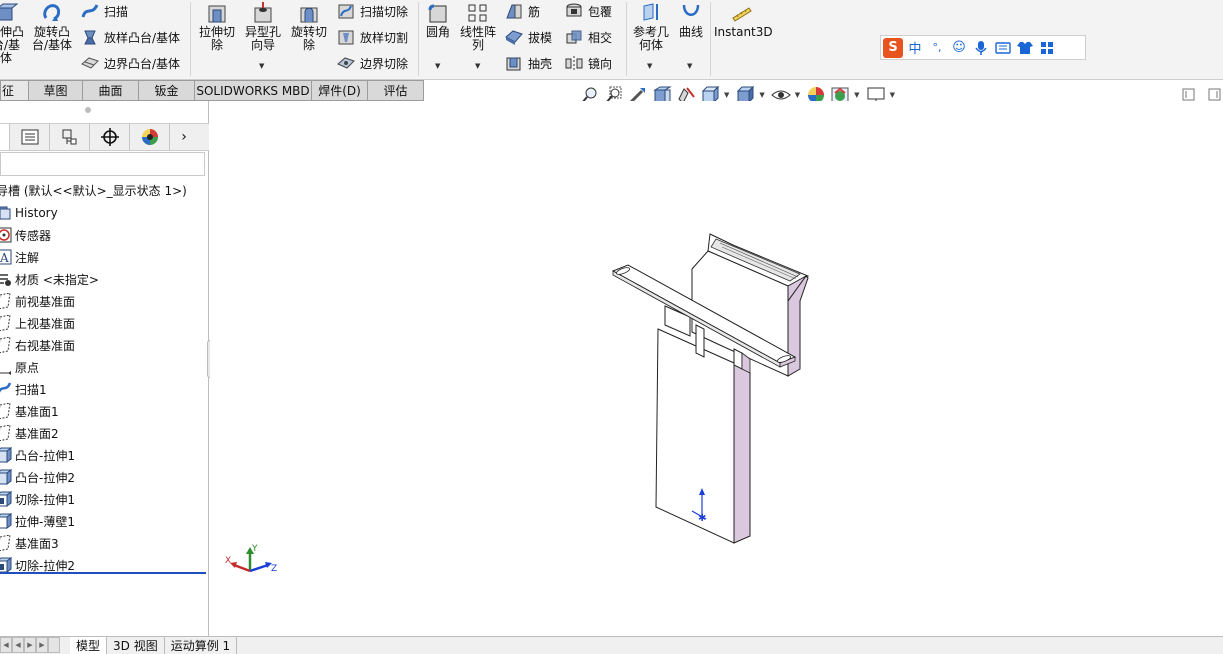  I want to click on panel-splitter-dot-icon, so click(88, 110).